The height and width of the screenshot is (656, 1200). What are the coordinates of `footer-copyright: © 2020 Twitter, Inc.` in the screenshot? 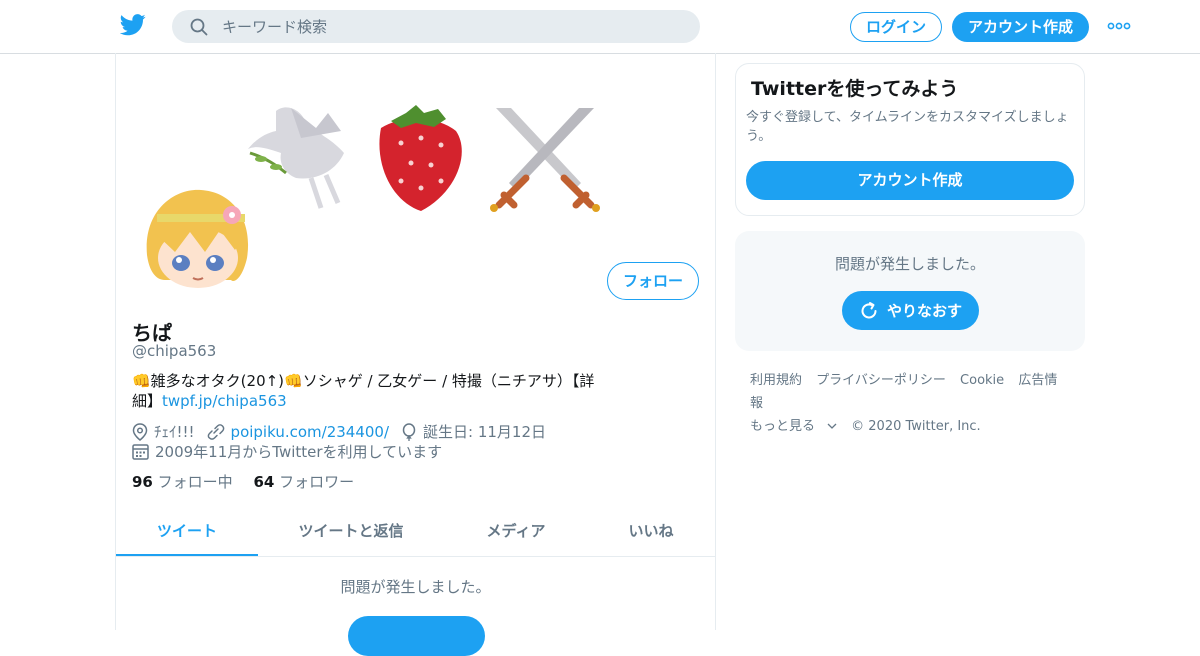 It's located at (916, 426).